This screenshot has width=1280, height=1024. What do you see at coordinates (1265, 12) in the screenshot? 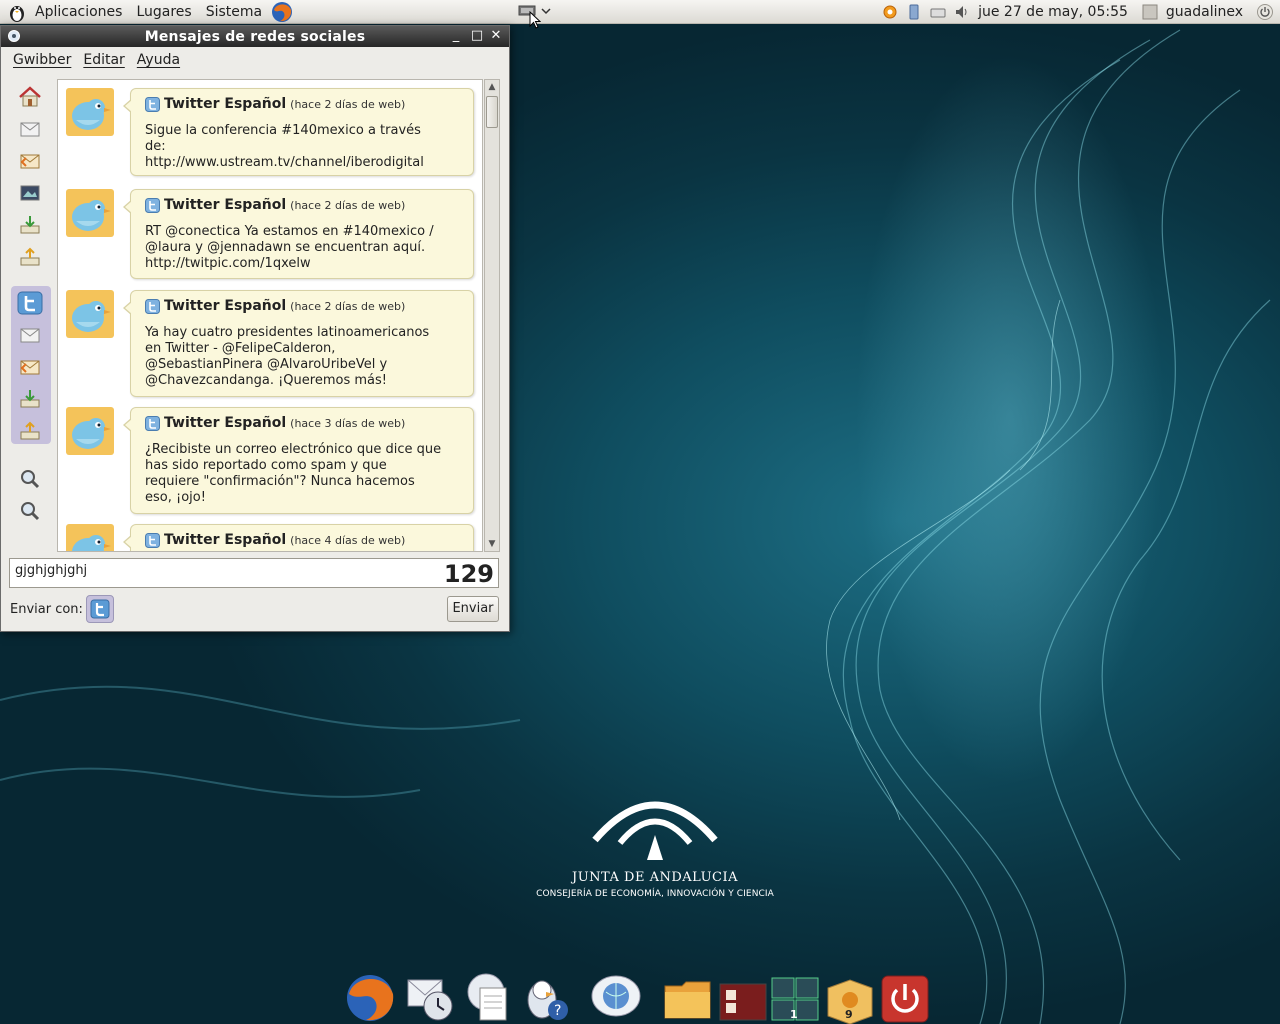
I see `shutdown-icon` at bounding box center [1265, 12].